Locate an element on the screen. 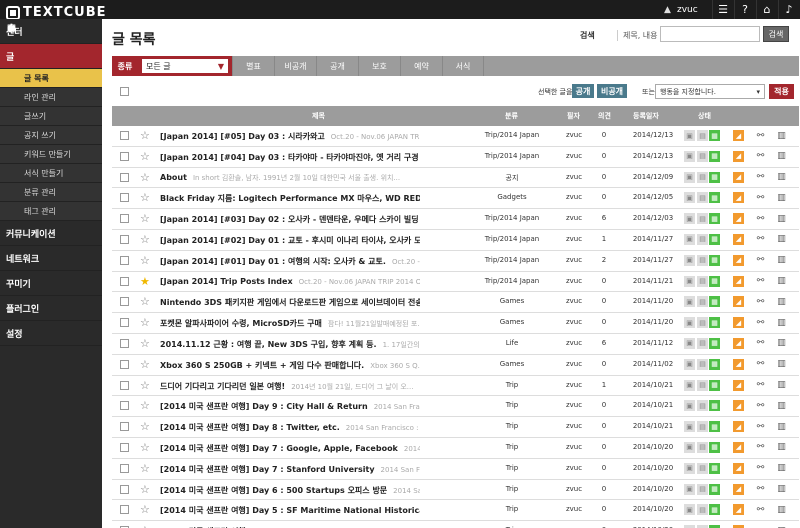 The width and height of the screenshot is (800, 528). sidebar-sub-category: 분류 관리 is located at coordinates (51, 192).